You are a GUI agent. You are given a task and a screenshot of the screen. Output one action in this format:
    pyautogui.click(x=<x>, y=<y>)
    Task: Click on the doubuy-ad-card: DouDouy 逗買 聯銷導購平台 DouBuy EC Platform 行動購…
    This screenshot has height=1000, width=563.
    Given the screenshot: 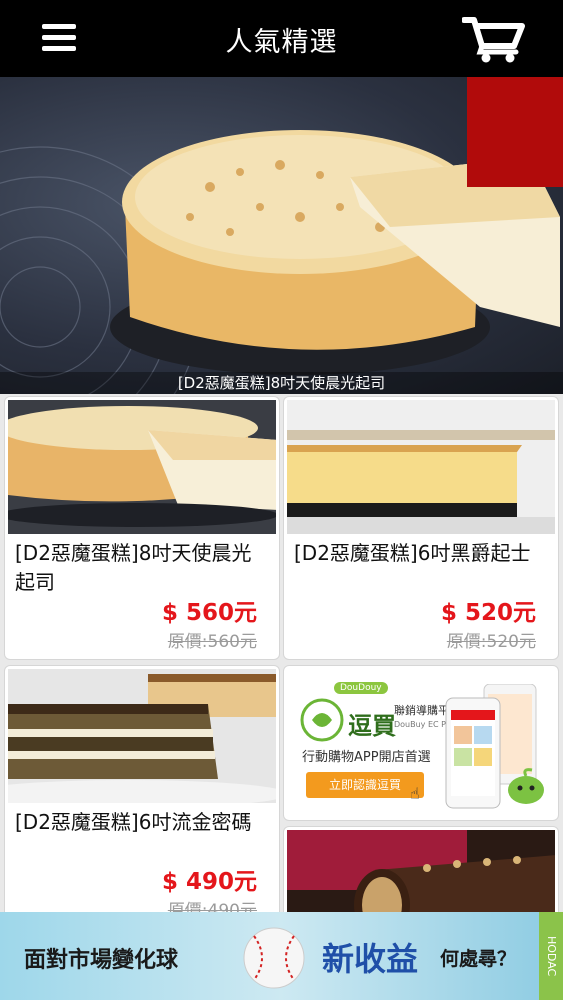 What is the action you would take?
    pyautogui.click(x=421, y=743)
    